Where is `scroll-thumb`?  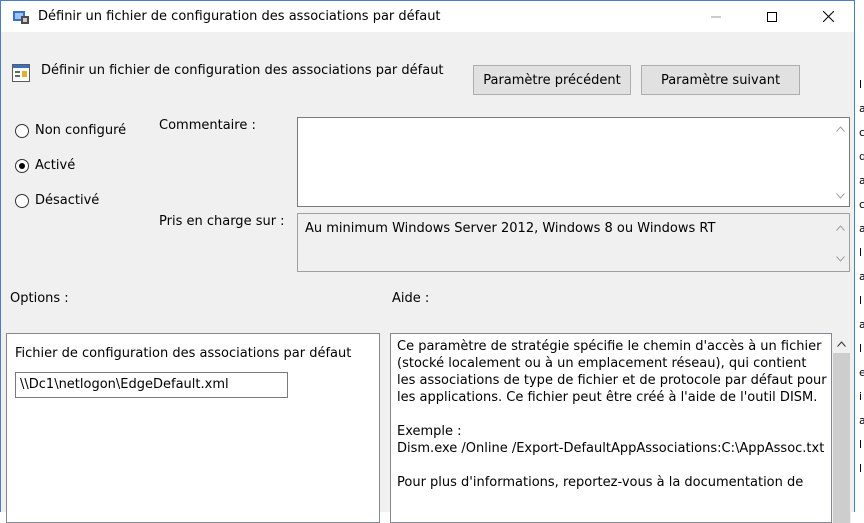 scroll-thumb is located at coordinates (841, 438).